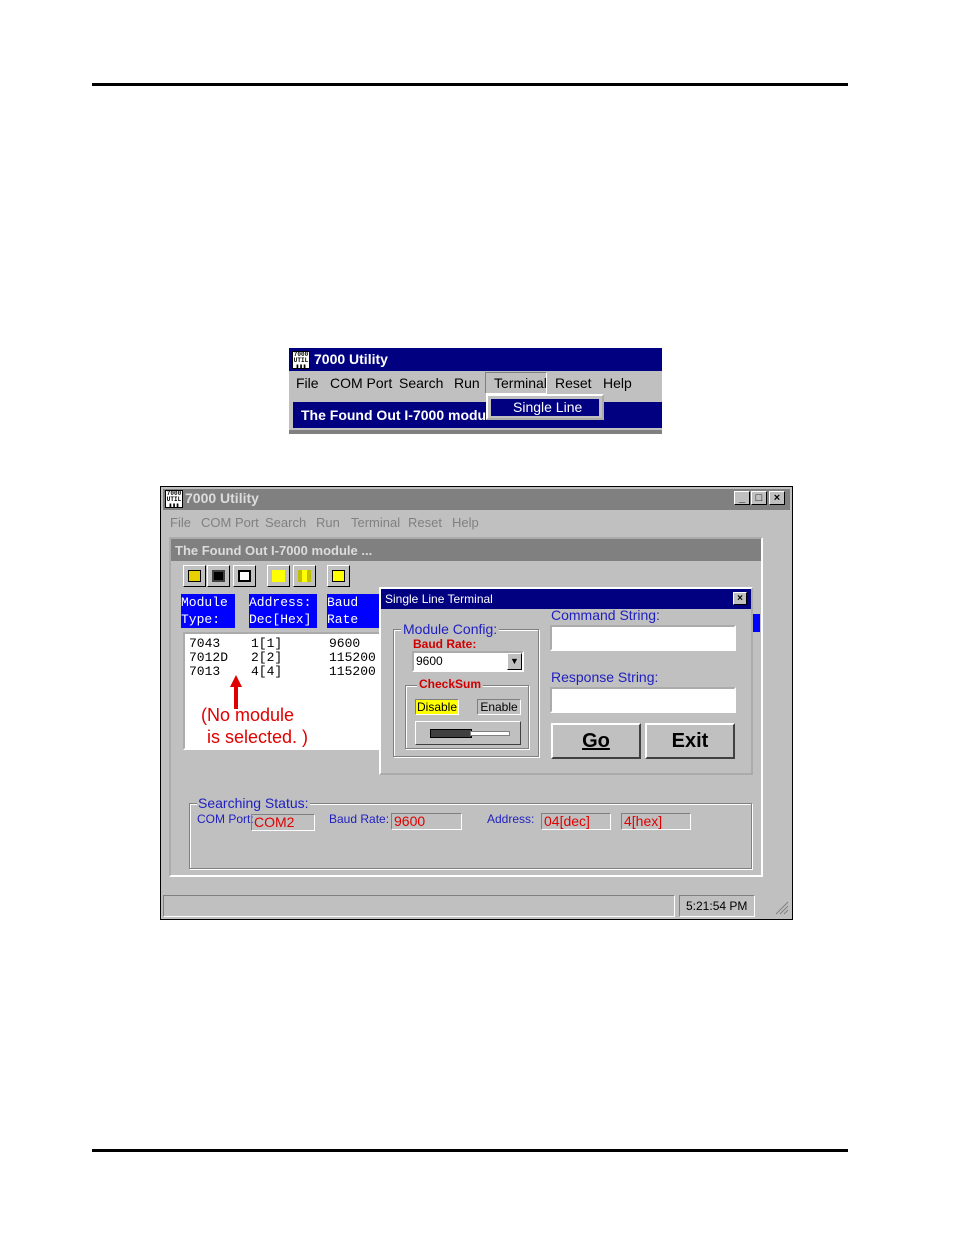 This screenshot has height=1235, width=954. I want to click on column-header-baud: Baud Rate, so click(353, 611).